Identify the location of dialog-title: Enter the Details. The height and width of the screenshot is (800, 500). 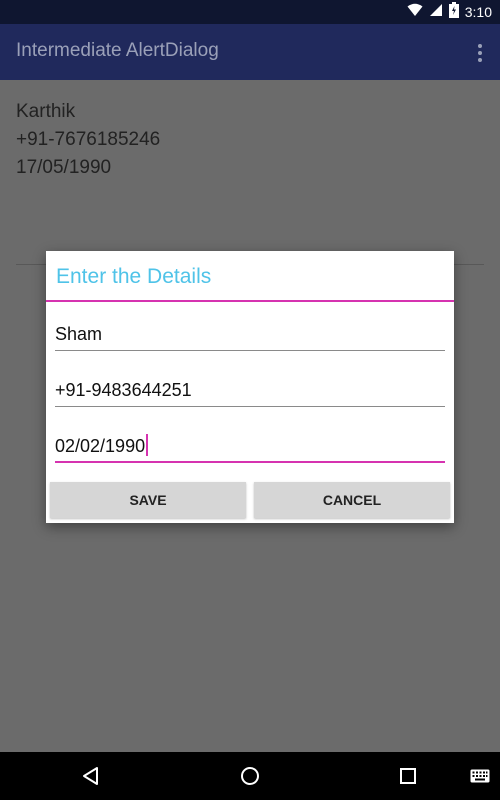
(134, 276).